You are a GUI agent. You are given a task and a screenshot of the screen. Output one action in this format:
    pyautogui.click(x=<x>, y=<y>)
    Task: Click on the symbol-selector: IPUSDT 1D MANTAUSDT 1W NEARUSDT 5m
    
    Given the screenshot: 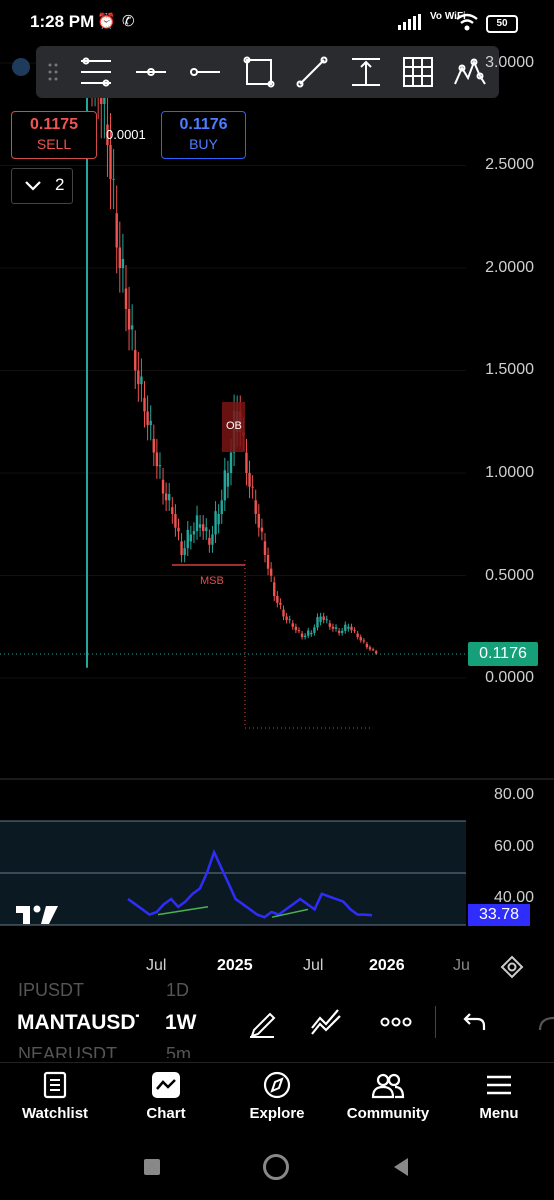 What is the action you would take?
    pyautogui.click(x=277, y=1020)
    